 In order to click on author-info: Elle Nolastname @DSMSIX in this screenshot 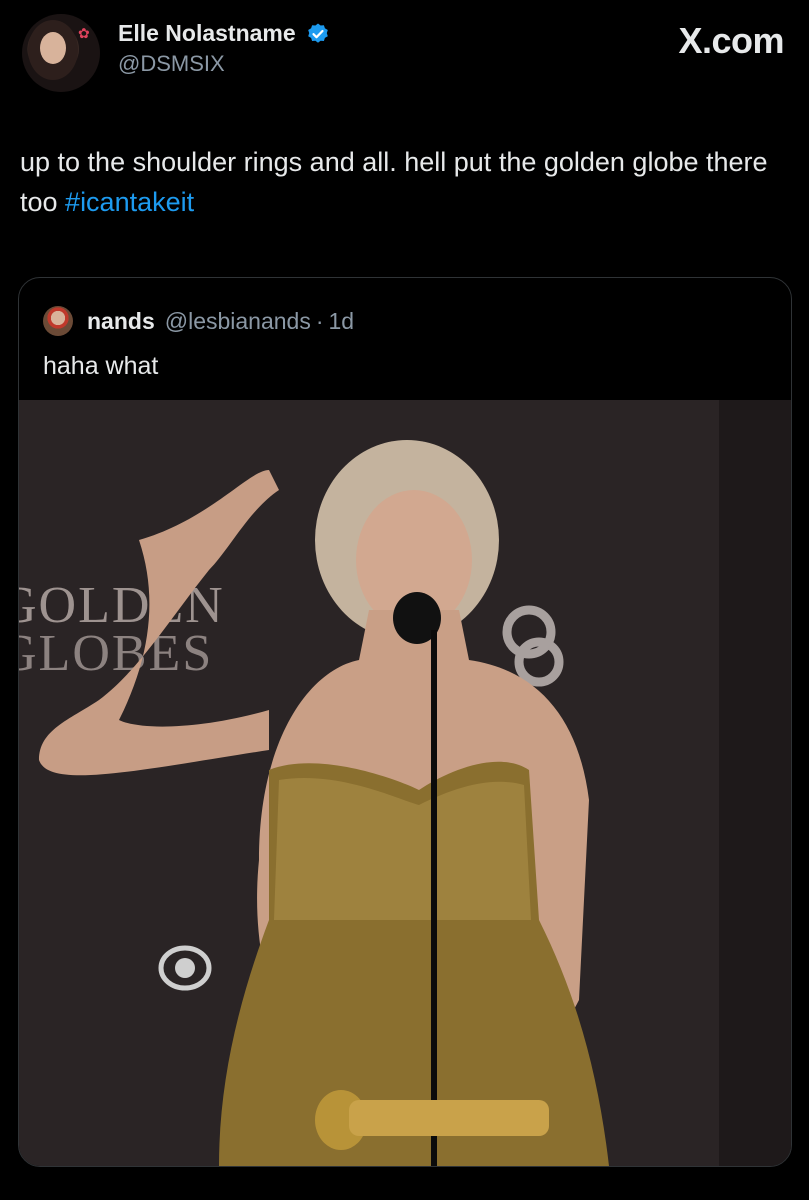, I will do `click(224, 48)`.